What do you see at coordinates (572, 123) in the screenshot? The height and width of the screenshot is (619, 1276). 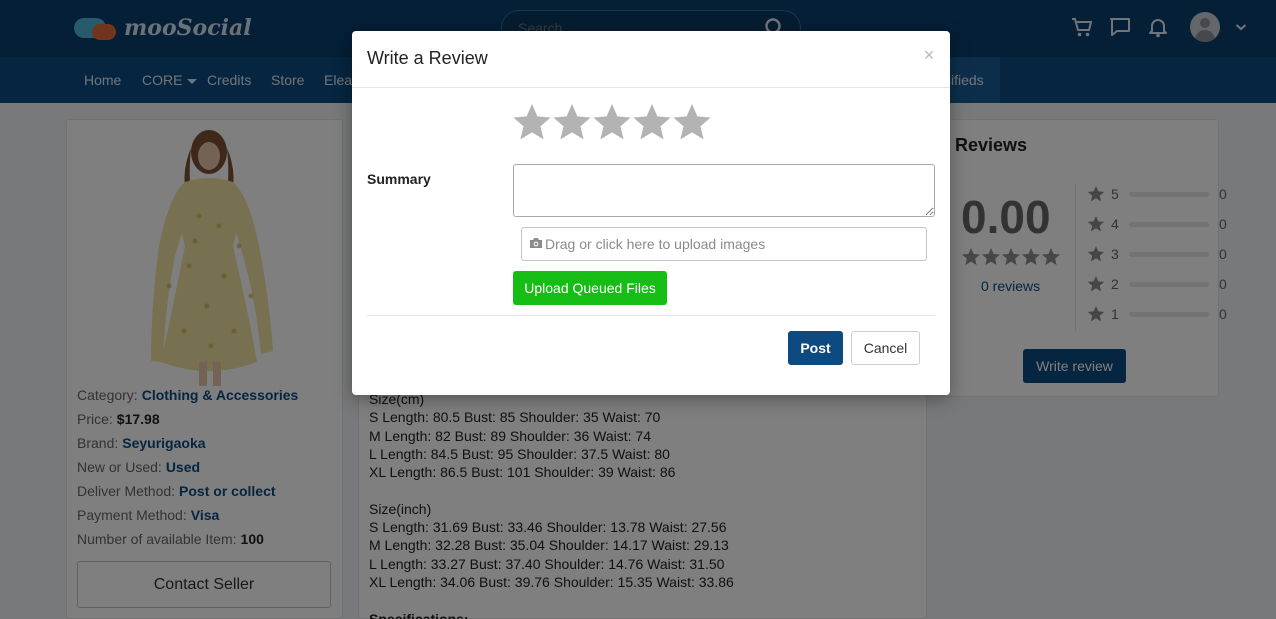 I see `star-2-icon` at bounding box center [572, 123].